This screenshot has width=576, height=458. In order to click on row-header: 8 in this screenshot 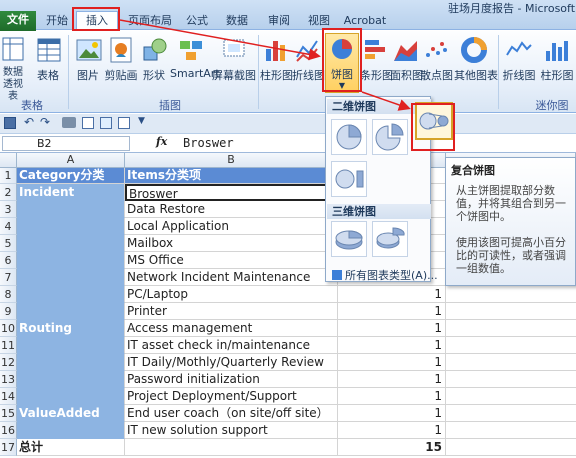, I will do `click(8, 294)`.